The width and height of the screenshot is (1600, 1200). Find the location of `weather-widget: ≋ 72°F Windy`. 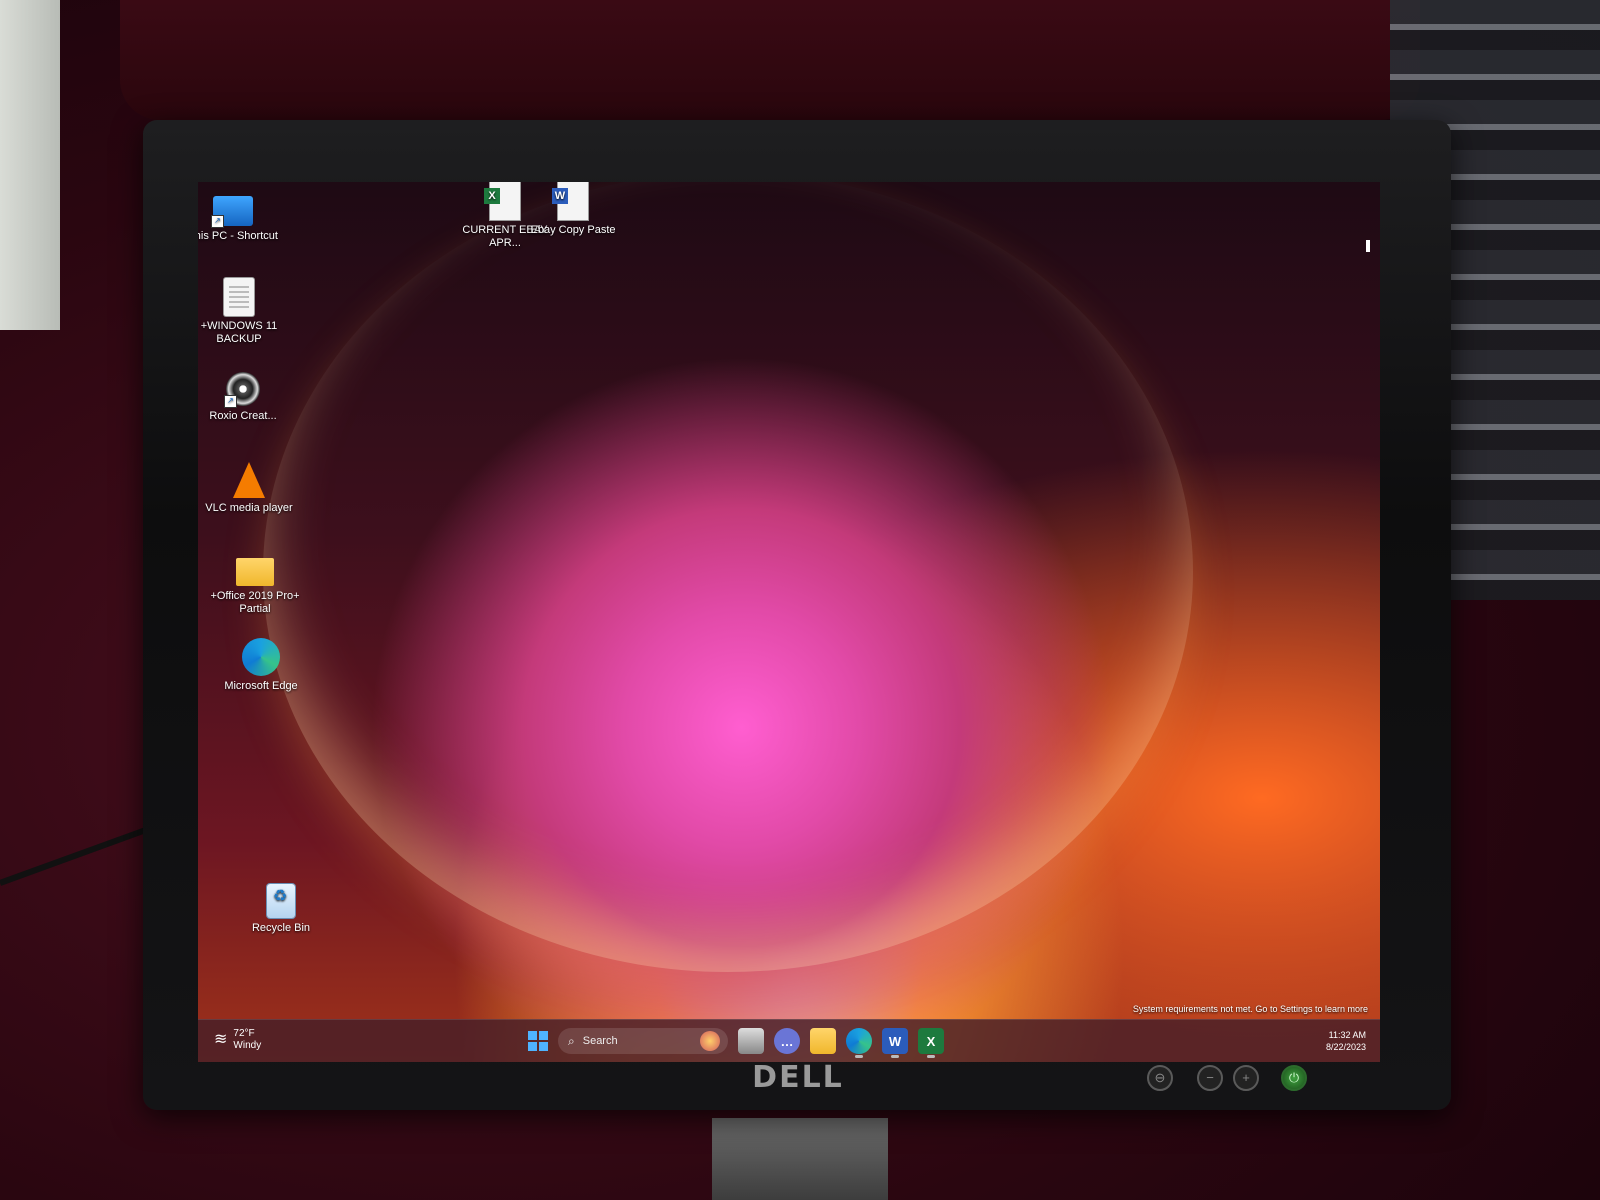

weather-widget: ≋ 72°F Windy is located at coordinates (237, 1040).